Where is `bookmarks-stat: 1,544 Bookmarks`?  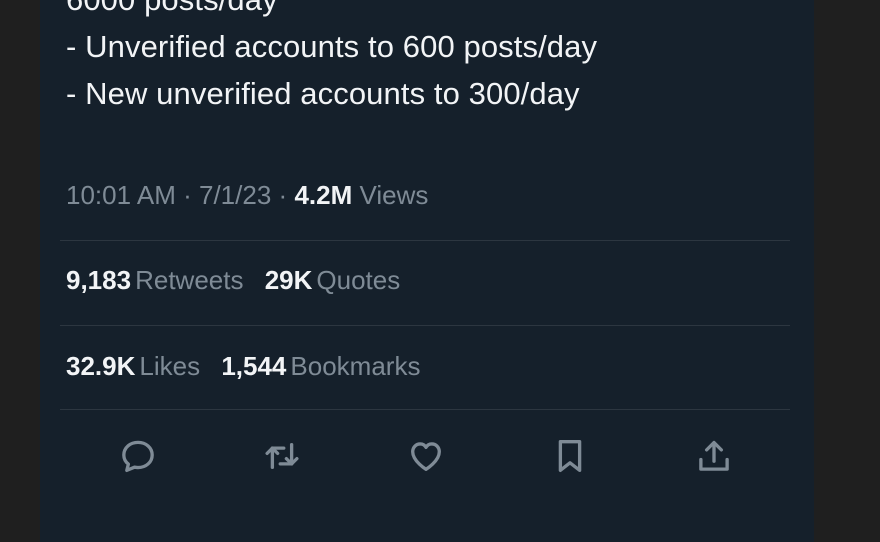
bookmarks-stat: 1,544 Bookmarks is located at coordinates (320, 366).